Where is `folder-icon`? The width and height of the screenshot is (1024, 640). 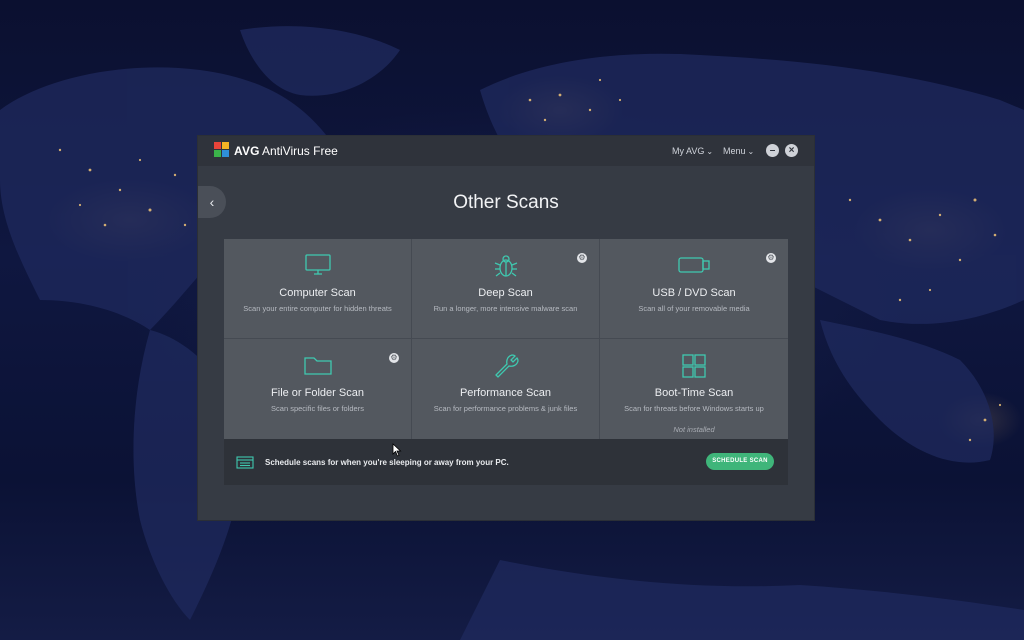
folder-icon is located at coordinates (317, 366).